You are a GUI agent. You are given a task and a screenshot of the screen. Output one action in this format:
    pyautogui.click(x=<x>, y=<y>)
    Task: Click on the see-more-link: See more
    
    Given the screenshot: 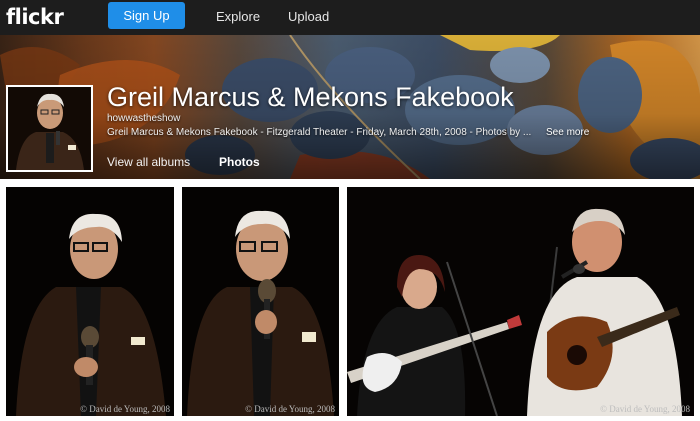 What is the action you would take?
    pyautogui.click(x=567, y=132)
    